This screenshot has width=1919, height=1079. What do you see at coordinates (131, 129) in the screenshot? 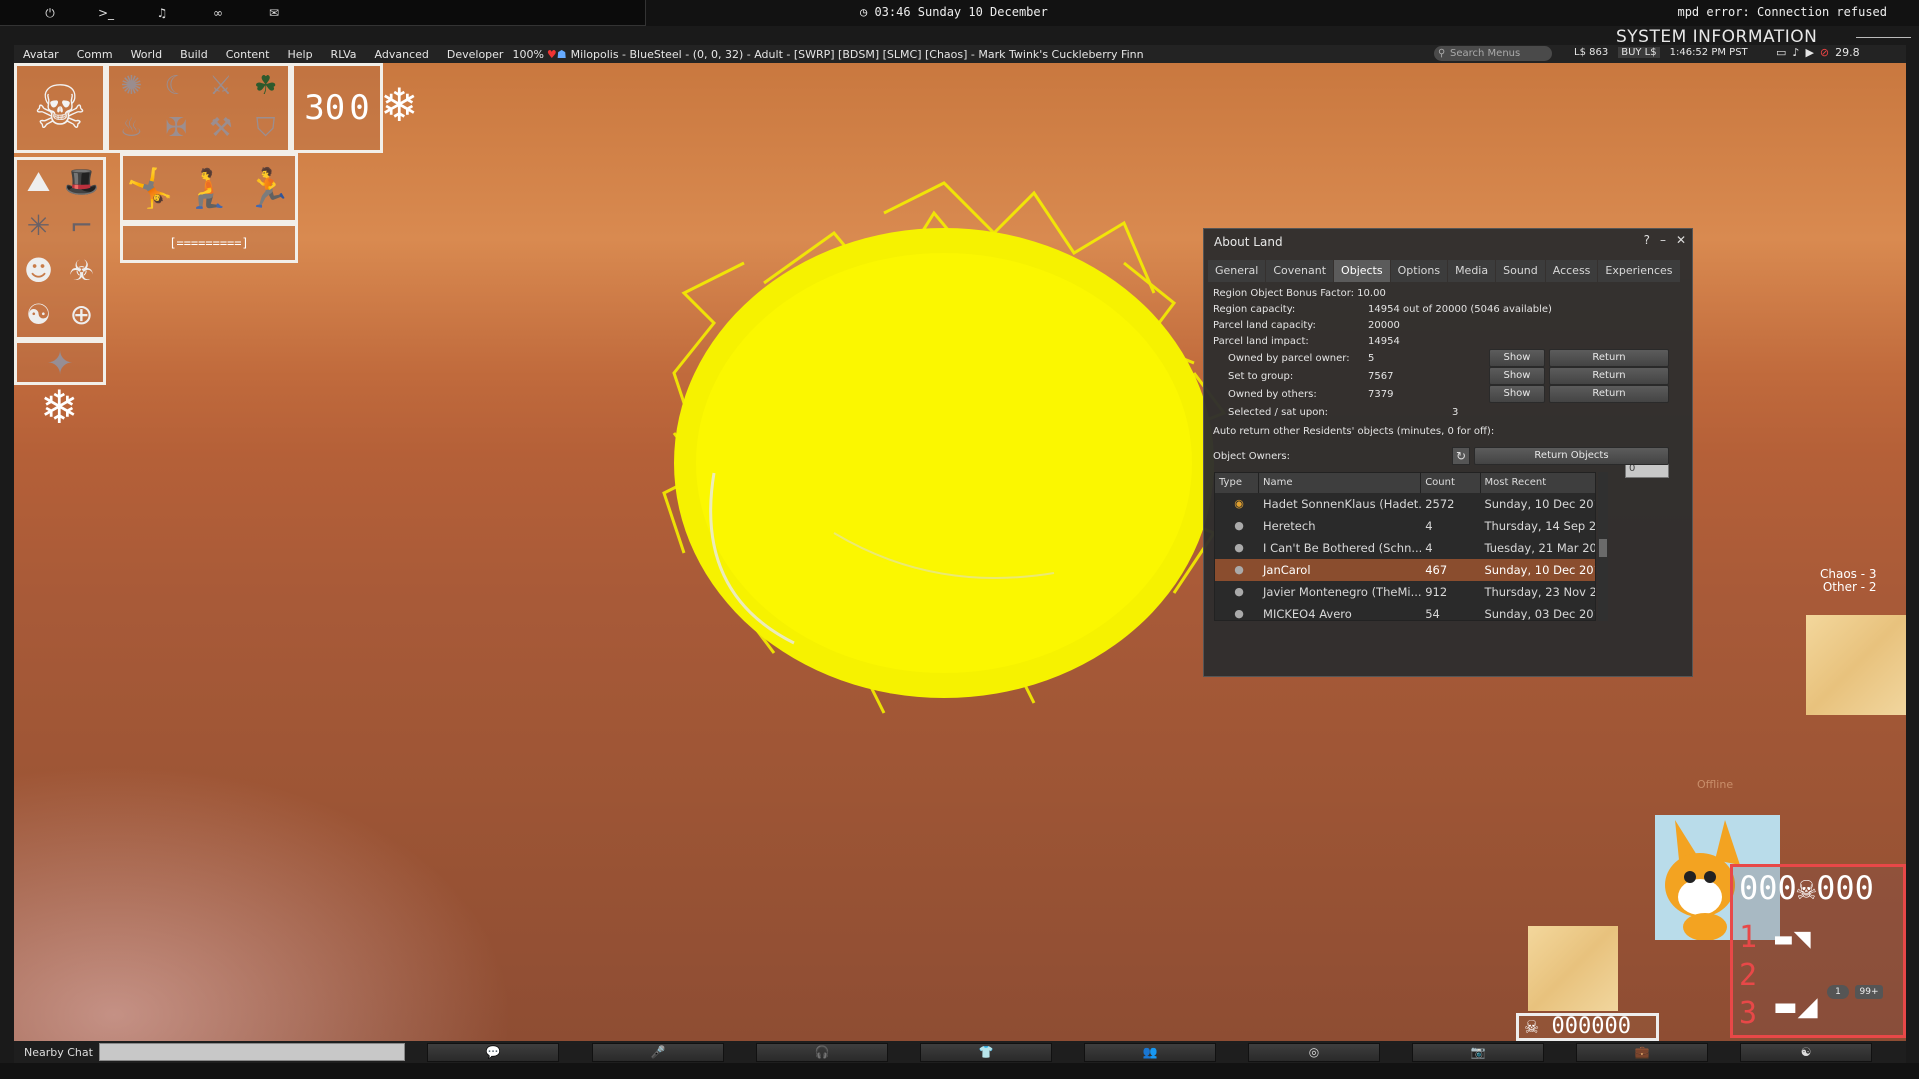
I see `hud-flame-icon: ♨` at bounding box center [131, 129].